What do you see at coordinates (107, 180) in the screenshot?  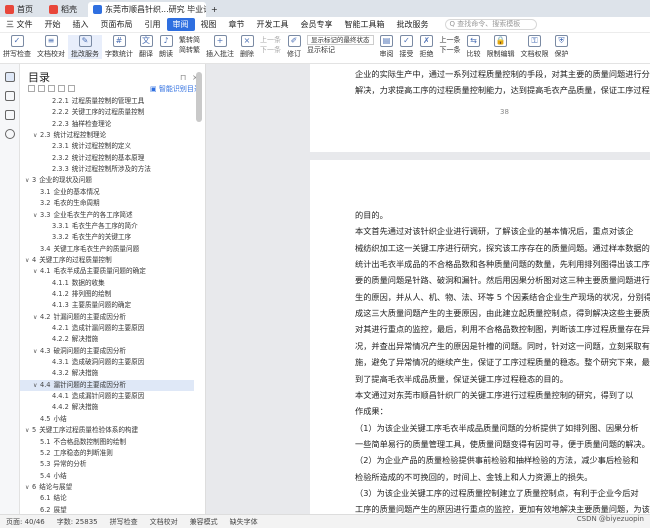 I see `toc-item: ∨ 3 企业的现状及问题` at bounding box center [107, 180].